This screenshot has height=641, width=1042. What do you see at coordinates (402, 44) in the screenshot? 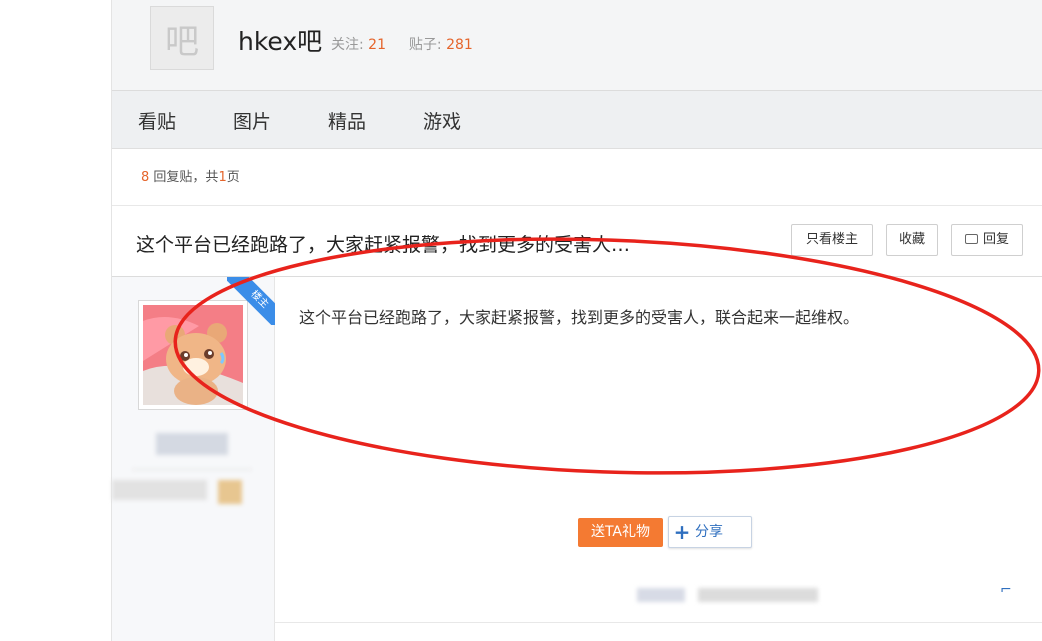
I see `forum-stats: 关注: 21 贴子: 281` at bounding box center [402, 44].